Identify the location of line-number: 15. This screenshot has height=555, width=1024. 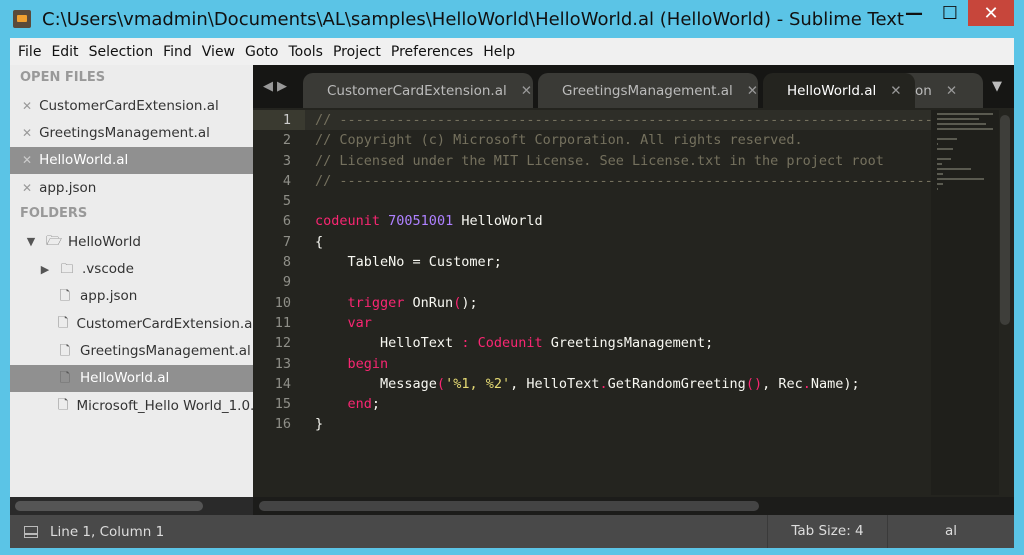
(282, 404).